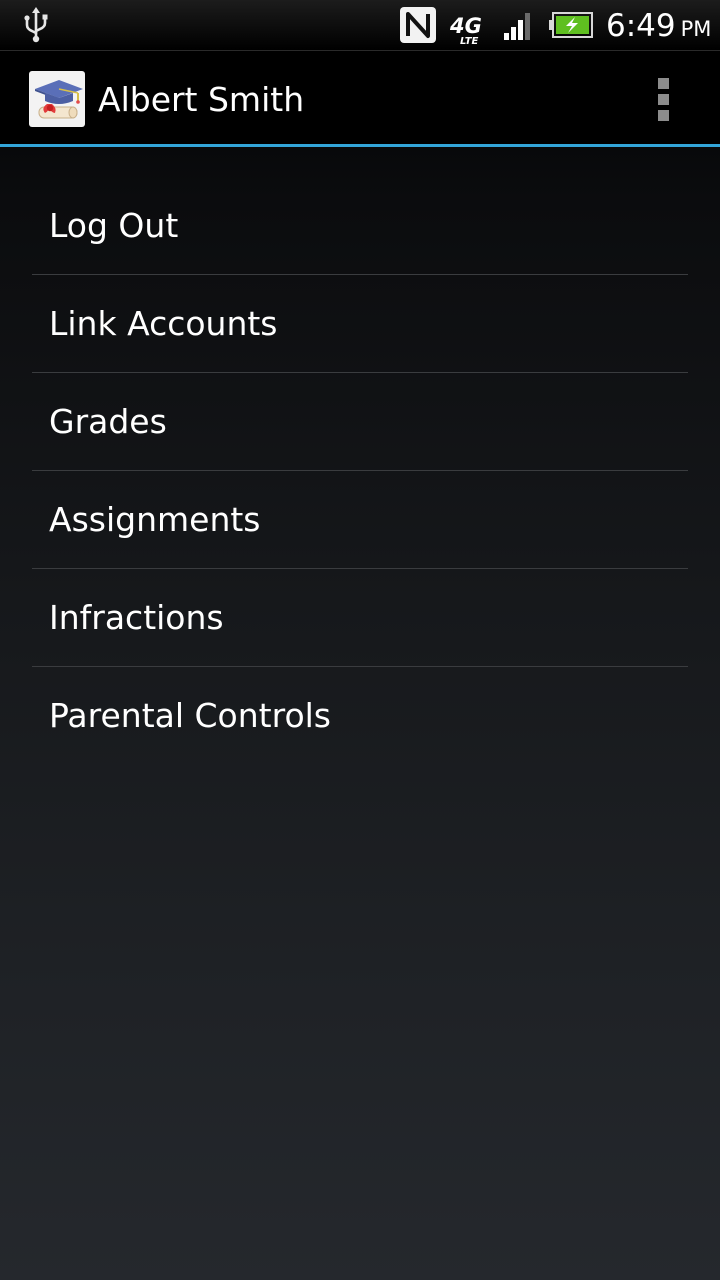 The height and width of the screenshot is (1280, 720). I want to click on menu-item-assignments: Assignments, so click(360, 520).